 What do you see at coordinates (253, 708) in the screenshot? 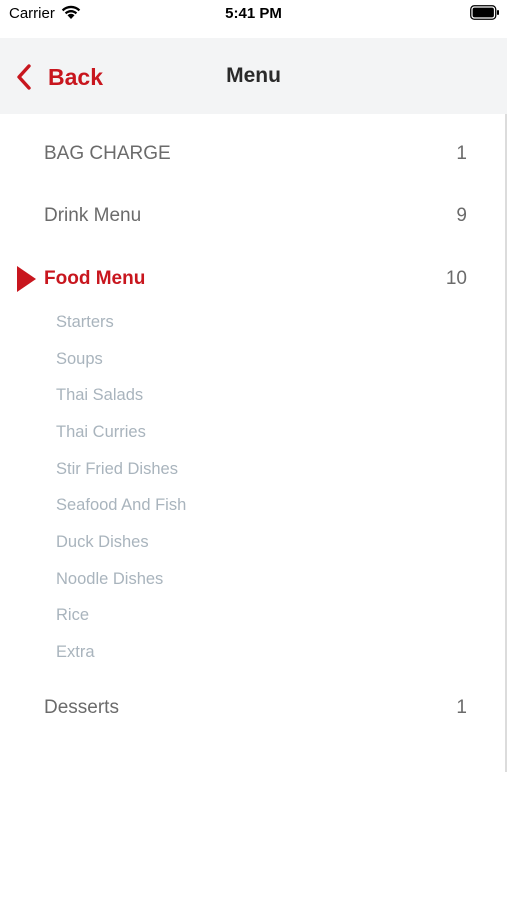
I see `category-desserts: Desserts 1` at bounding box center [253, 708].